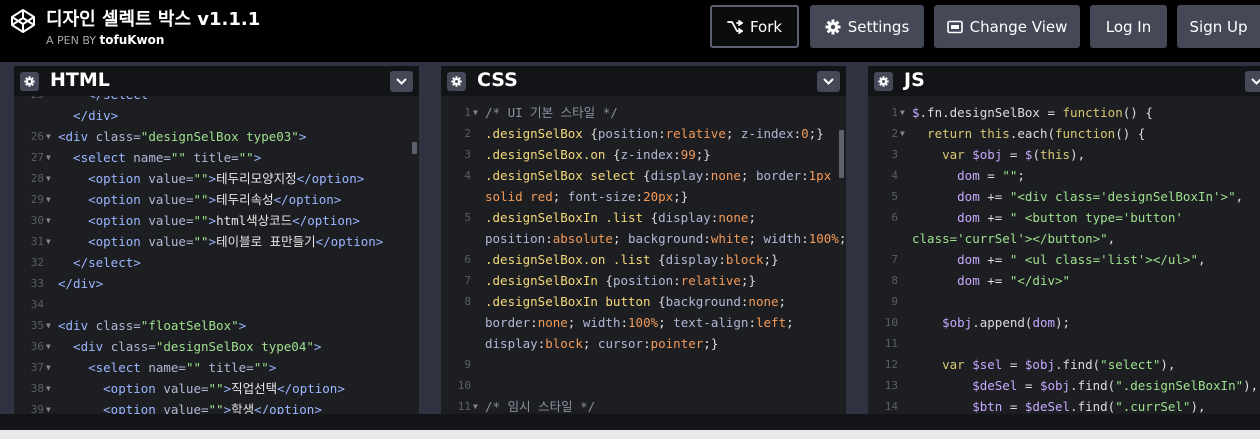  Describe the element at coordinates (210, 367) in the screenshot. I see `code-line: 37 ▼ <select name="" title="">` at that location.